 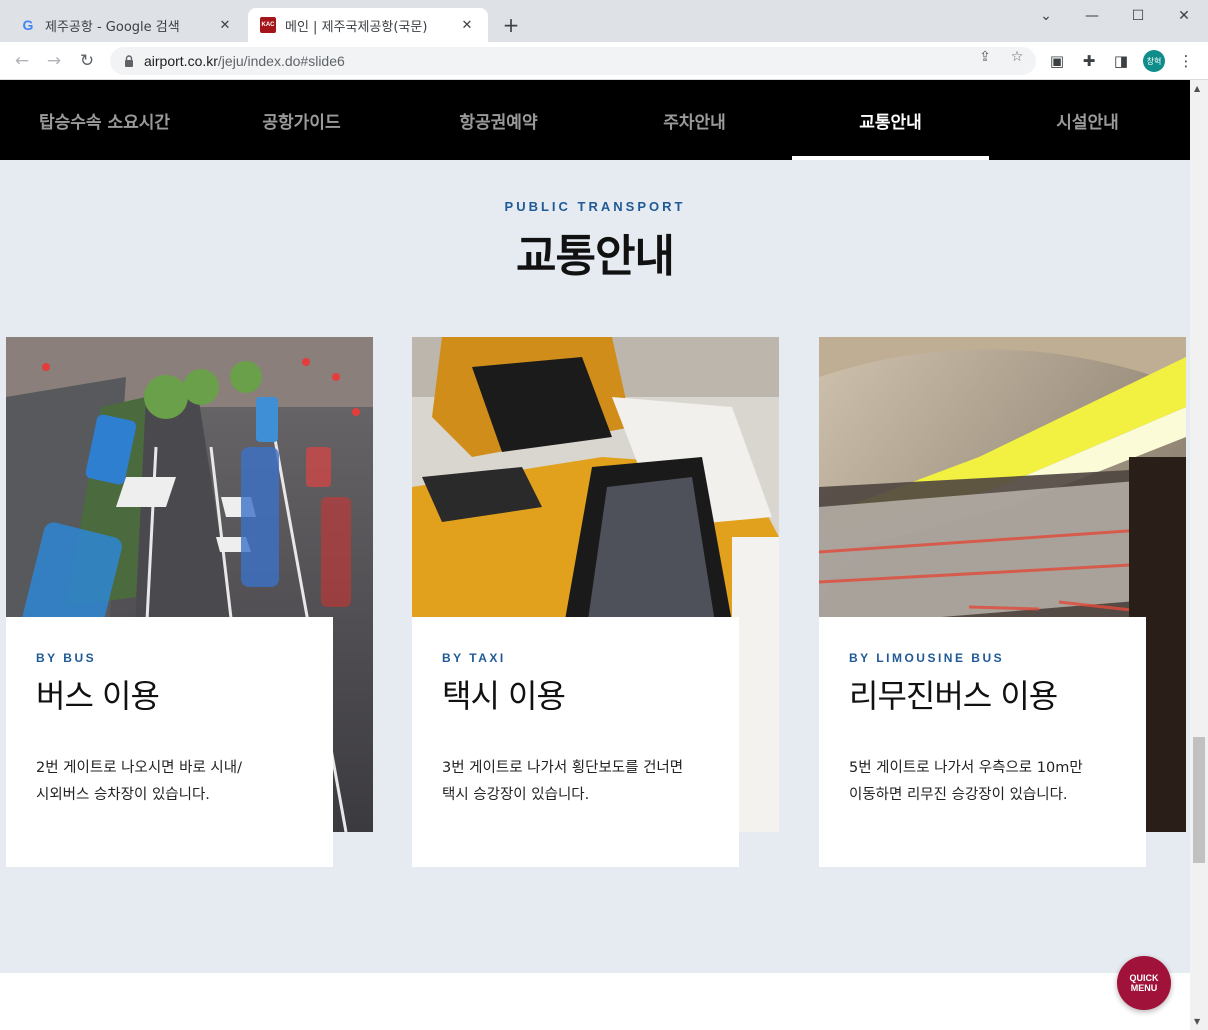 I want to click on card-description: 3번 게이트로 나가서 횡단보도를 건너면 택시 승강장이 있습니다., so click(x=563, y=781).